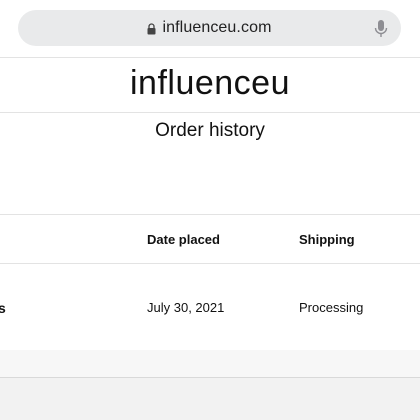  What do you see at coordinates (210, 83) in the screenshot?
I see `brand-logo: influenceu` at bounding box center [210, 83].